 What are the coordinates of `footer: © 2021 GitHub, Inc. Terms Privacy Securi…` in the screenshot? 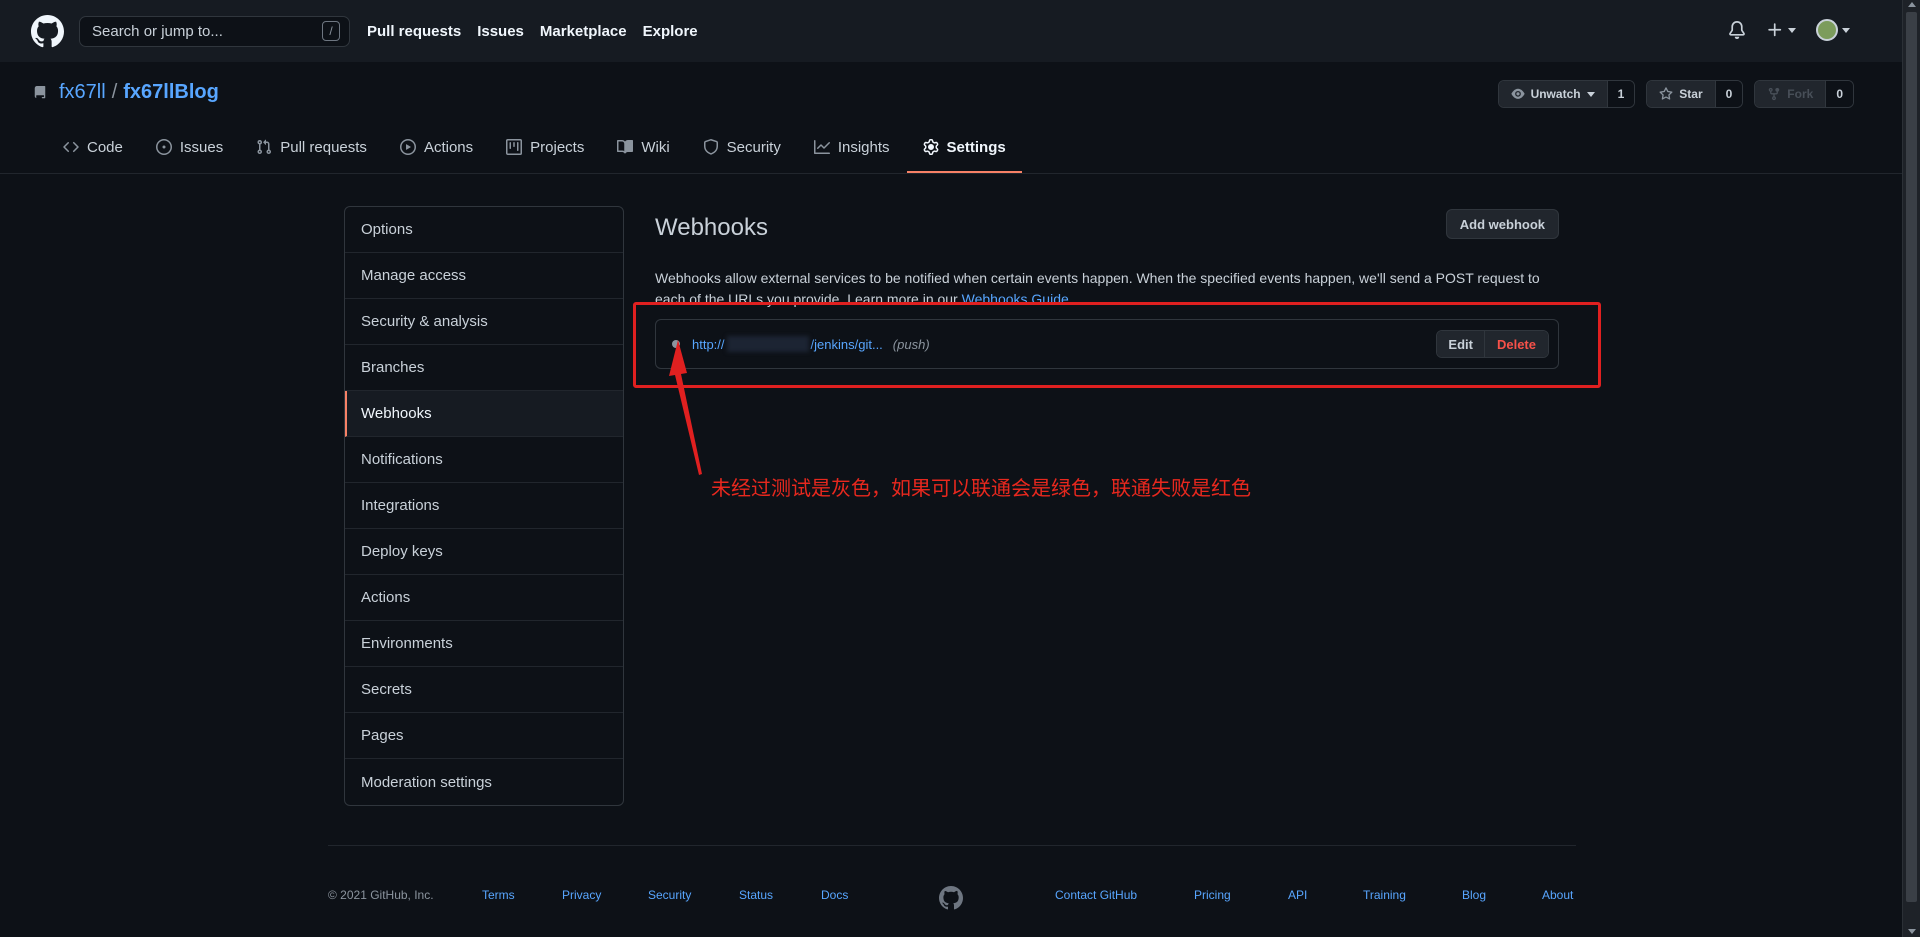 It's located at (952, 877).